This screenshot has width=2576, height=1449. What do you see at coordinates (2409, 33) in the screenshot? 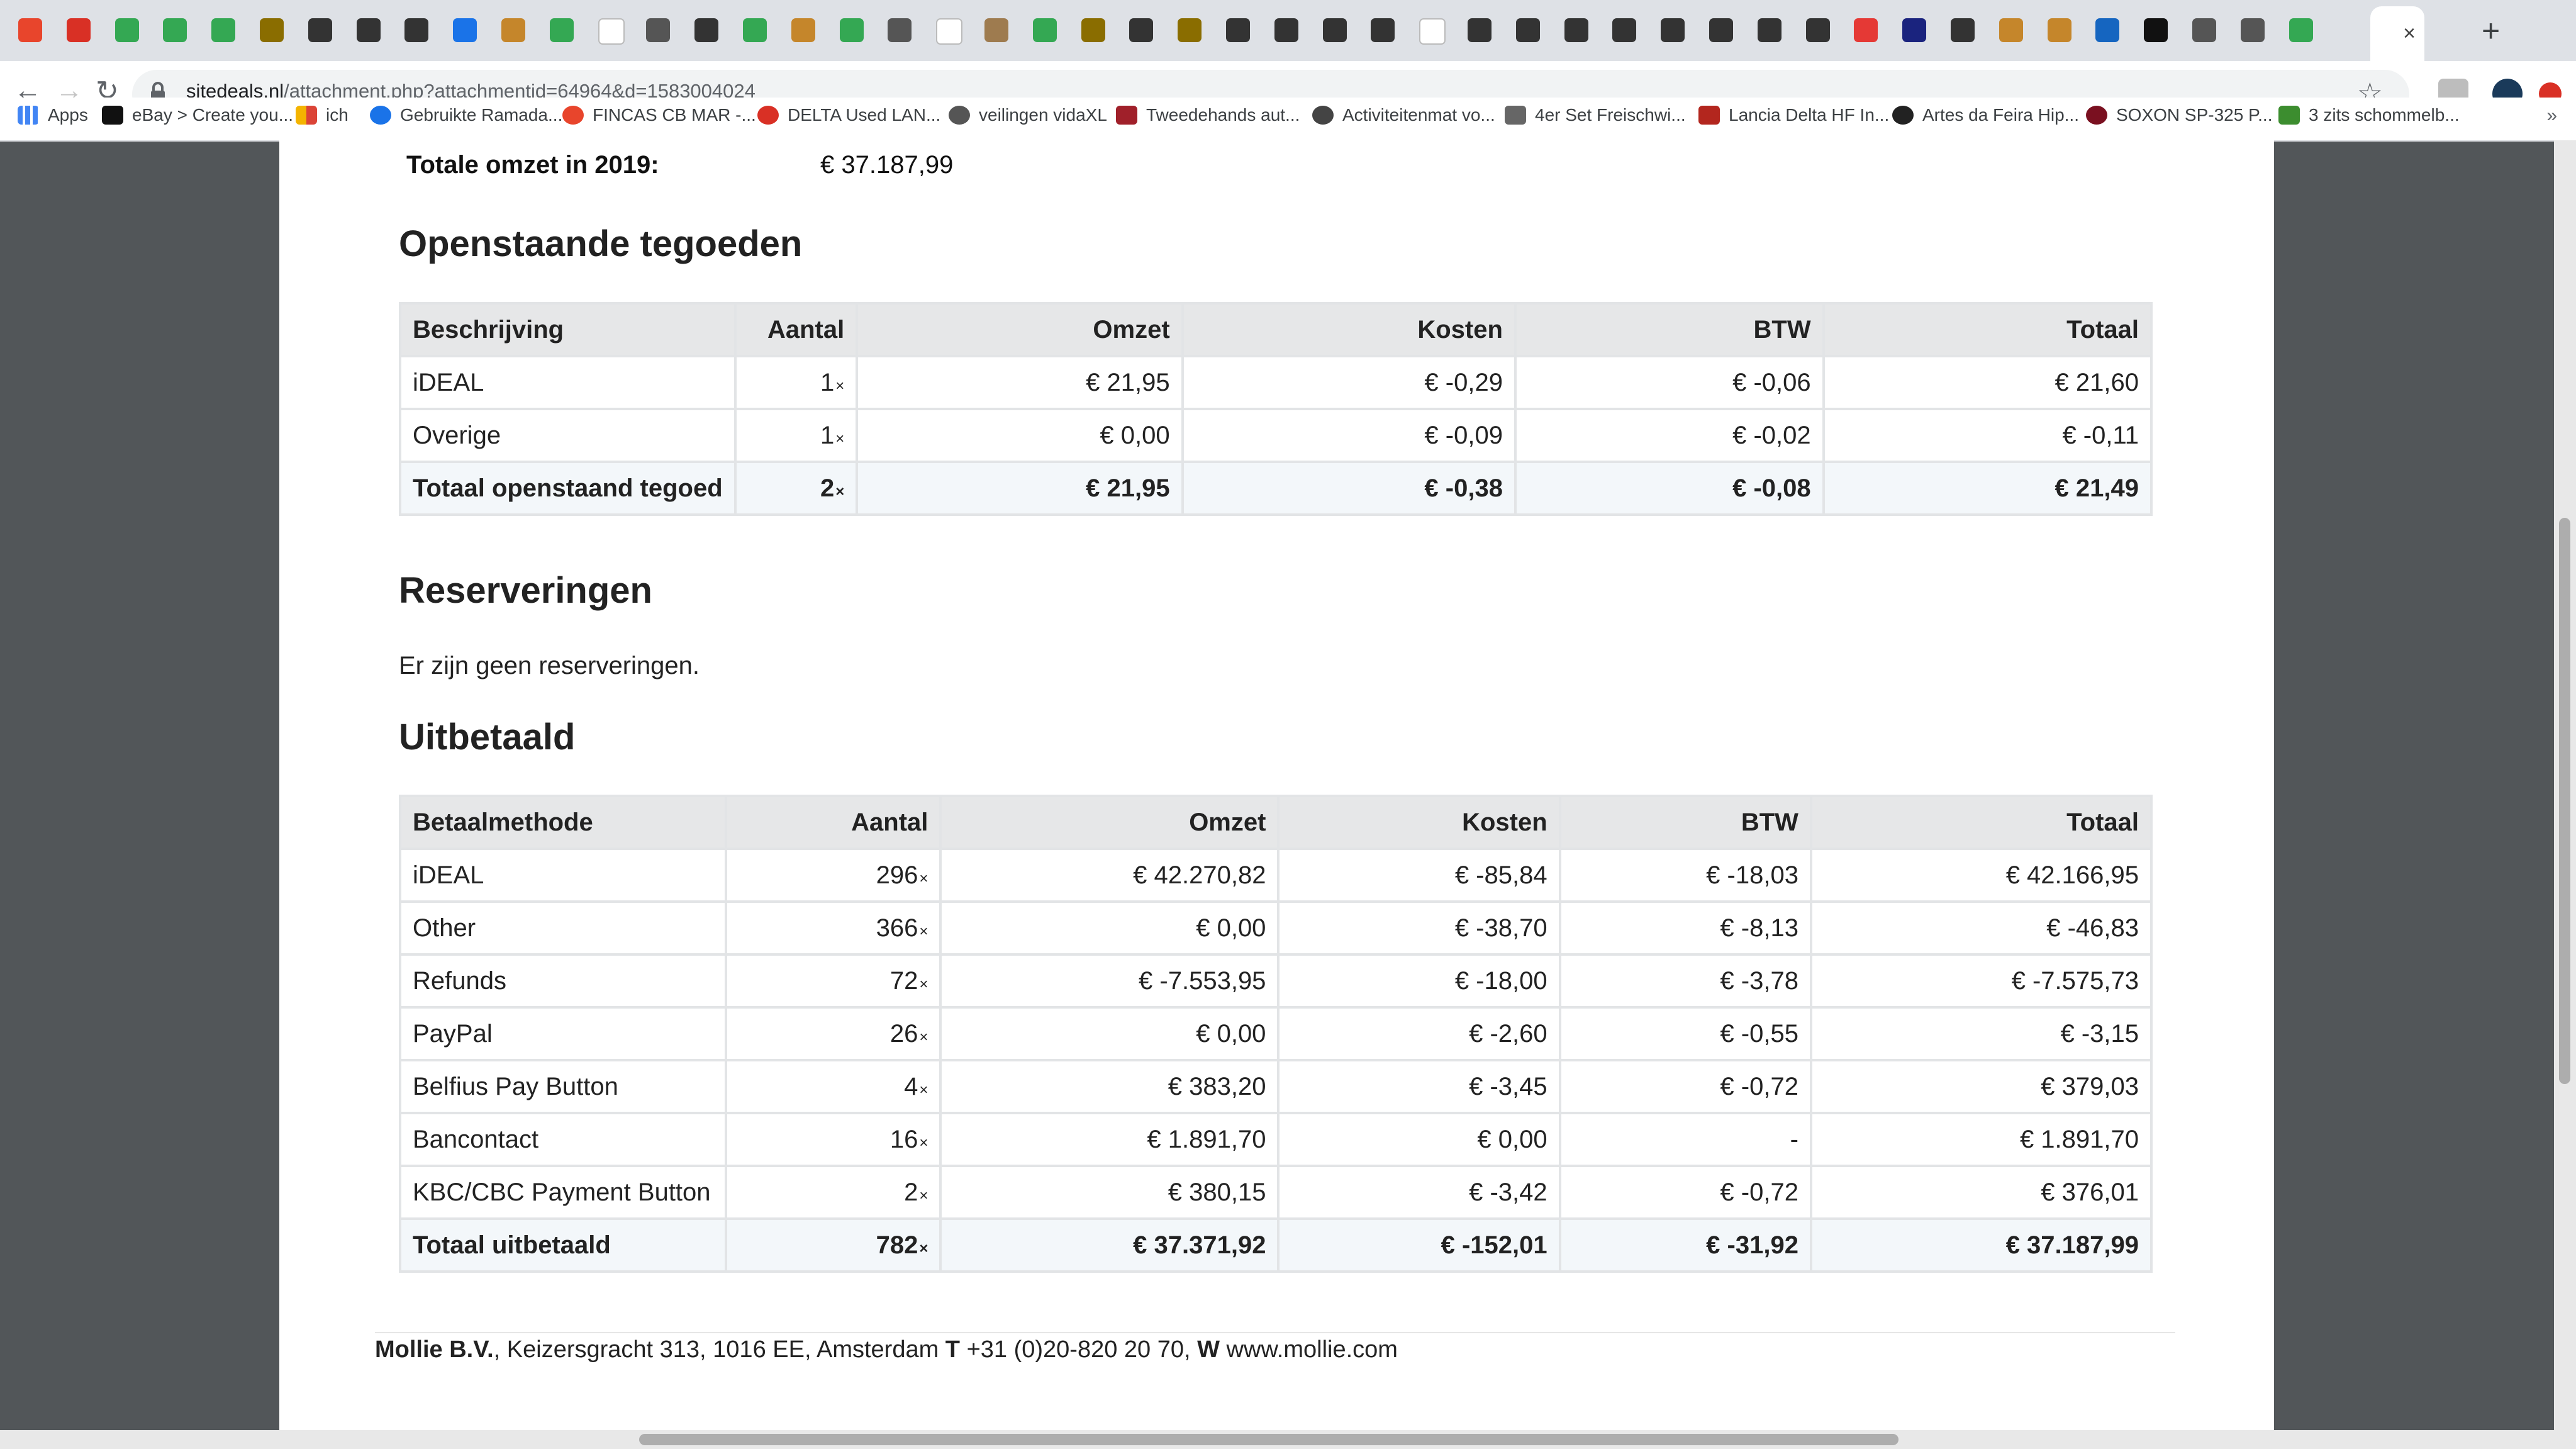
I see `close-tab-icon: ×` at bounding box center [2409, 33].